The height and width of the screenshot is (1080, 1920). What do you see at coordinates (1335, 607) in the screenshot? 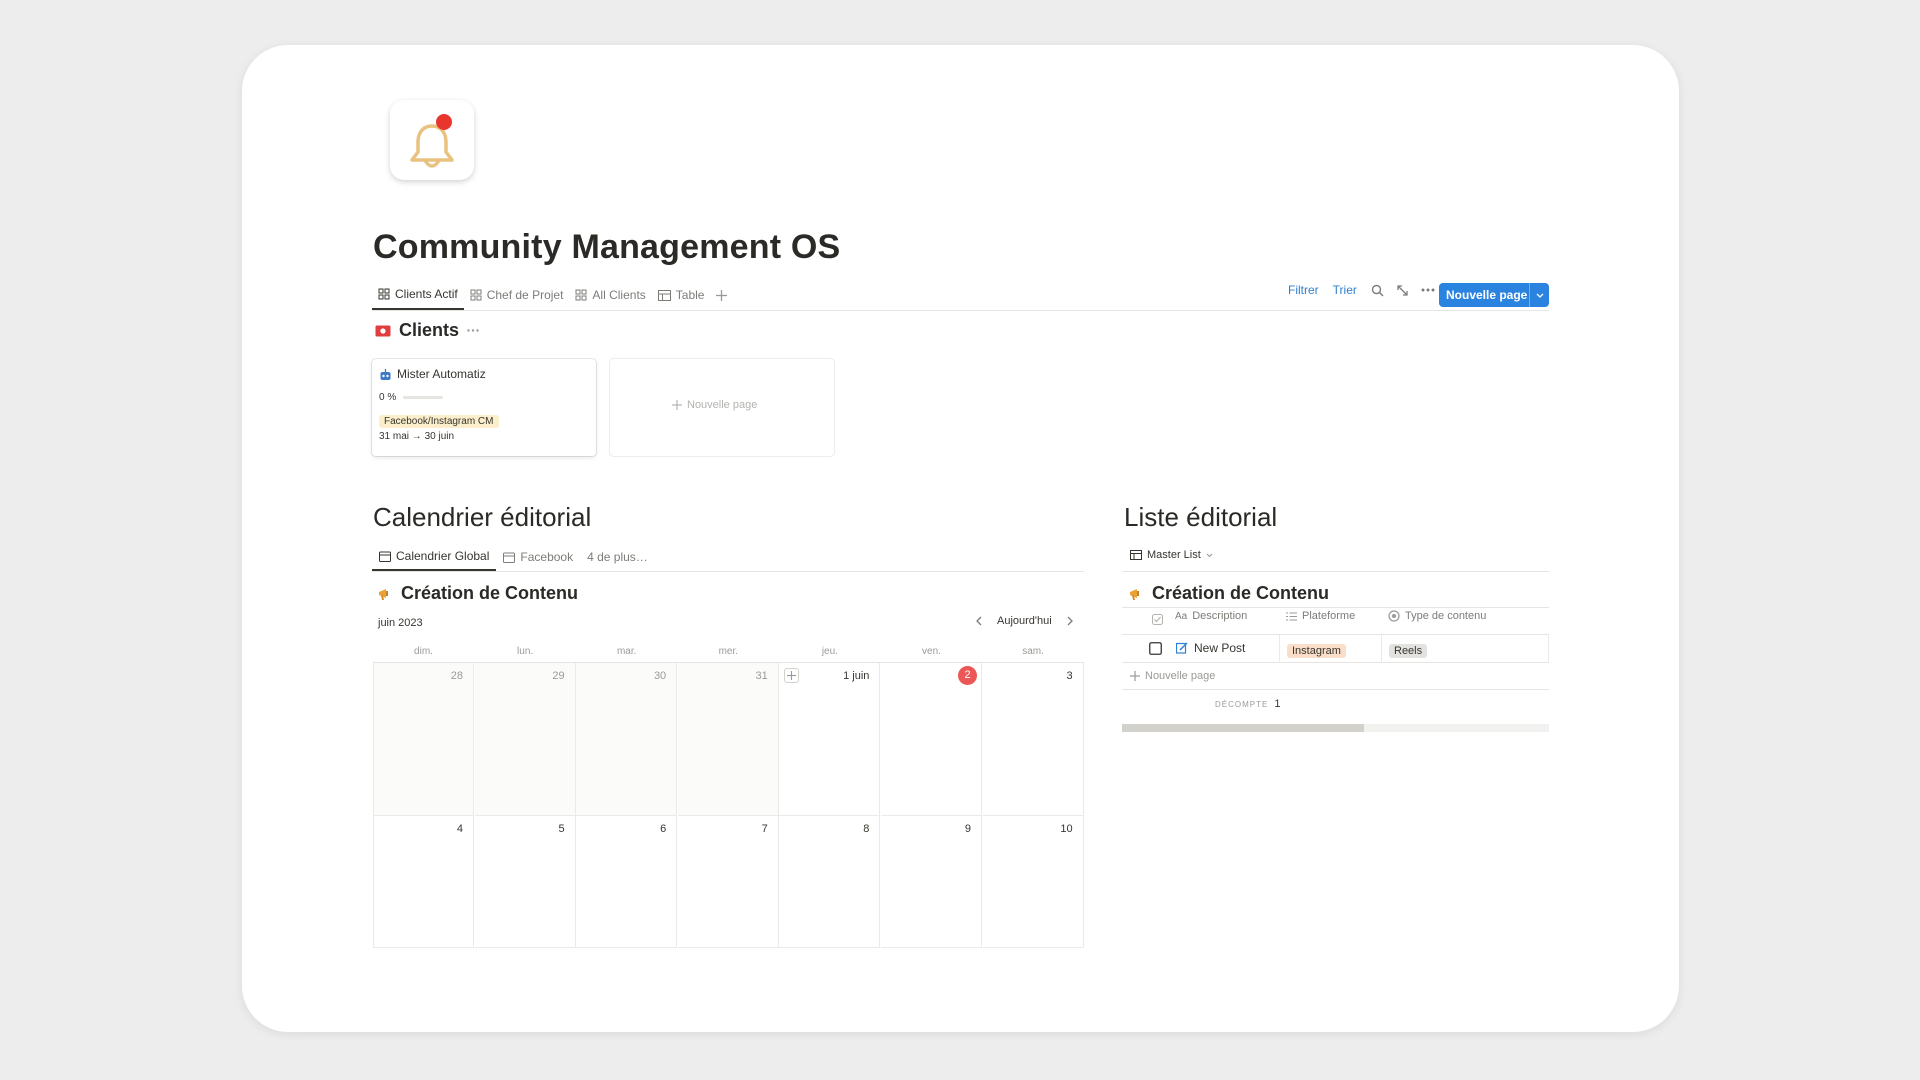
I see `header-top-border` at bounding box center [1335, 607].